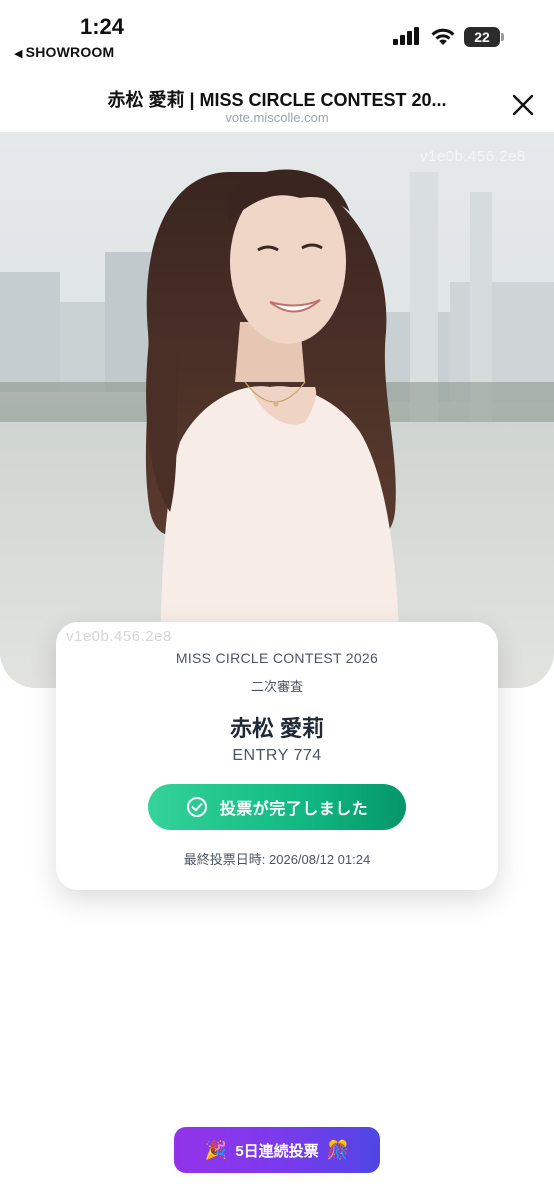 The image size is (554, 1200). What do you see at coordinates (277, 859) in the screenshot?
I see `last-vote-datetime: 最終投票日時: 2026/08/12 01:24` at bounding box center [277, 859].